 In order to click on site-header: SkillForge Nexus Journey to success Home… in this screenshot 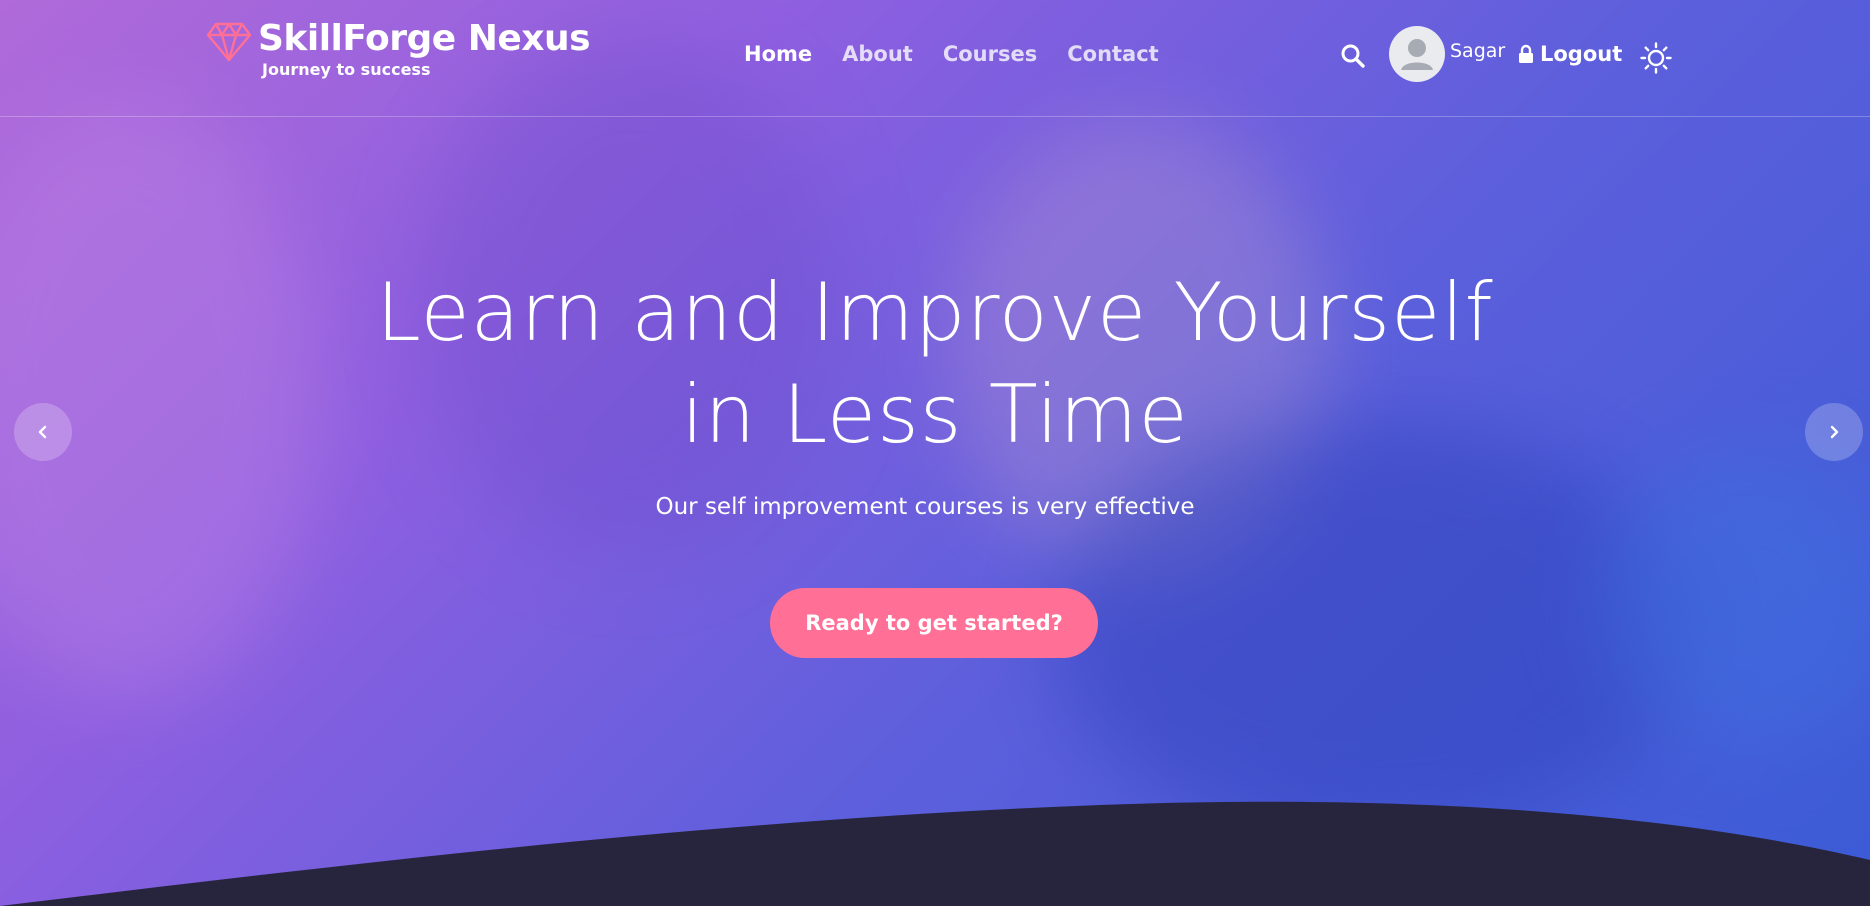, I will do `click(935, 58)`.